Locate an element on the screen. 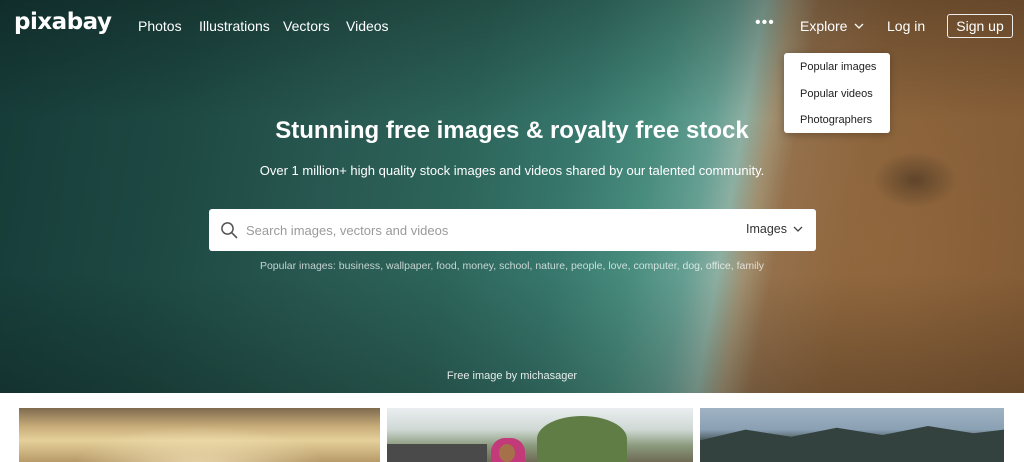 Image resolution: width=1024 pixels, height=462 pixels. nav-link-vectors: Vectors is located at coordinates (306, 26).